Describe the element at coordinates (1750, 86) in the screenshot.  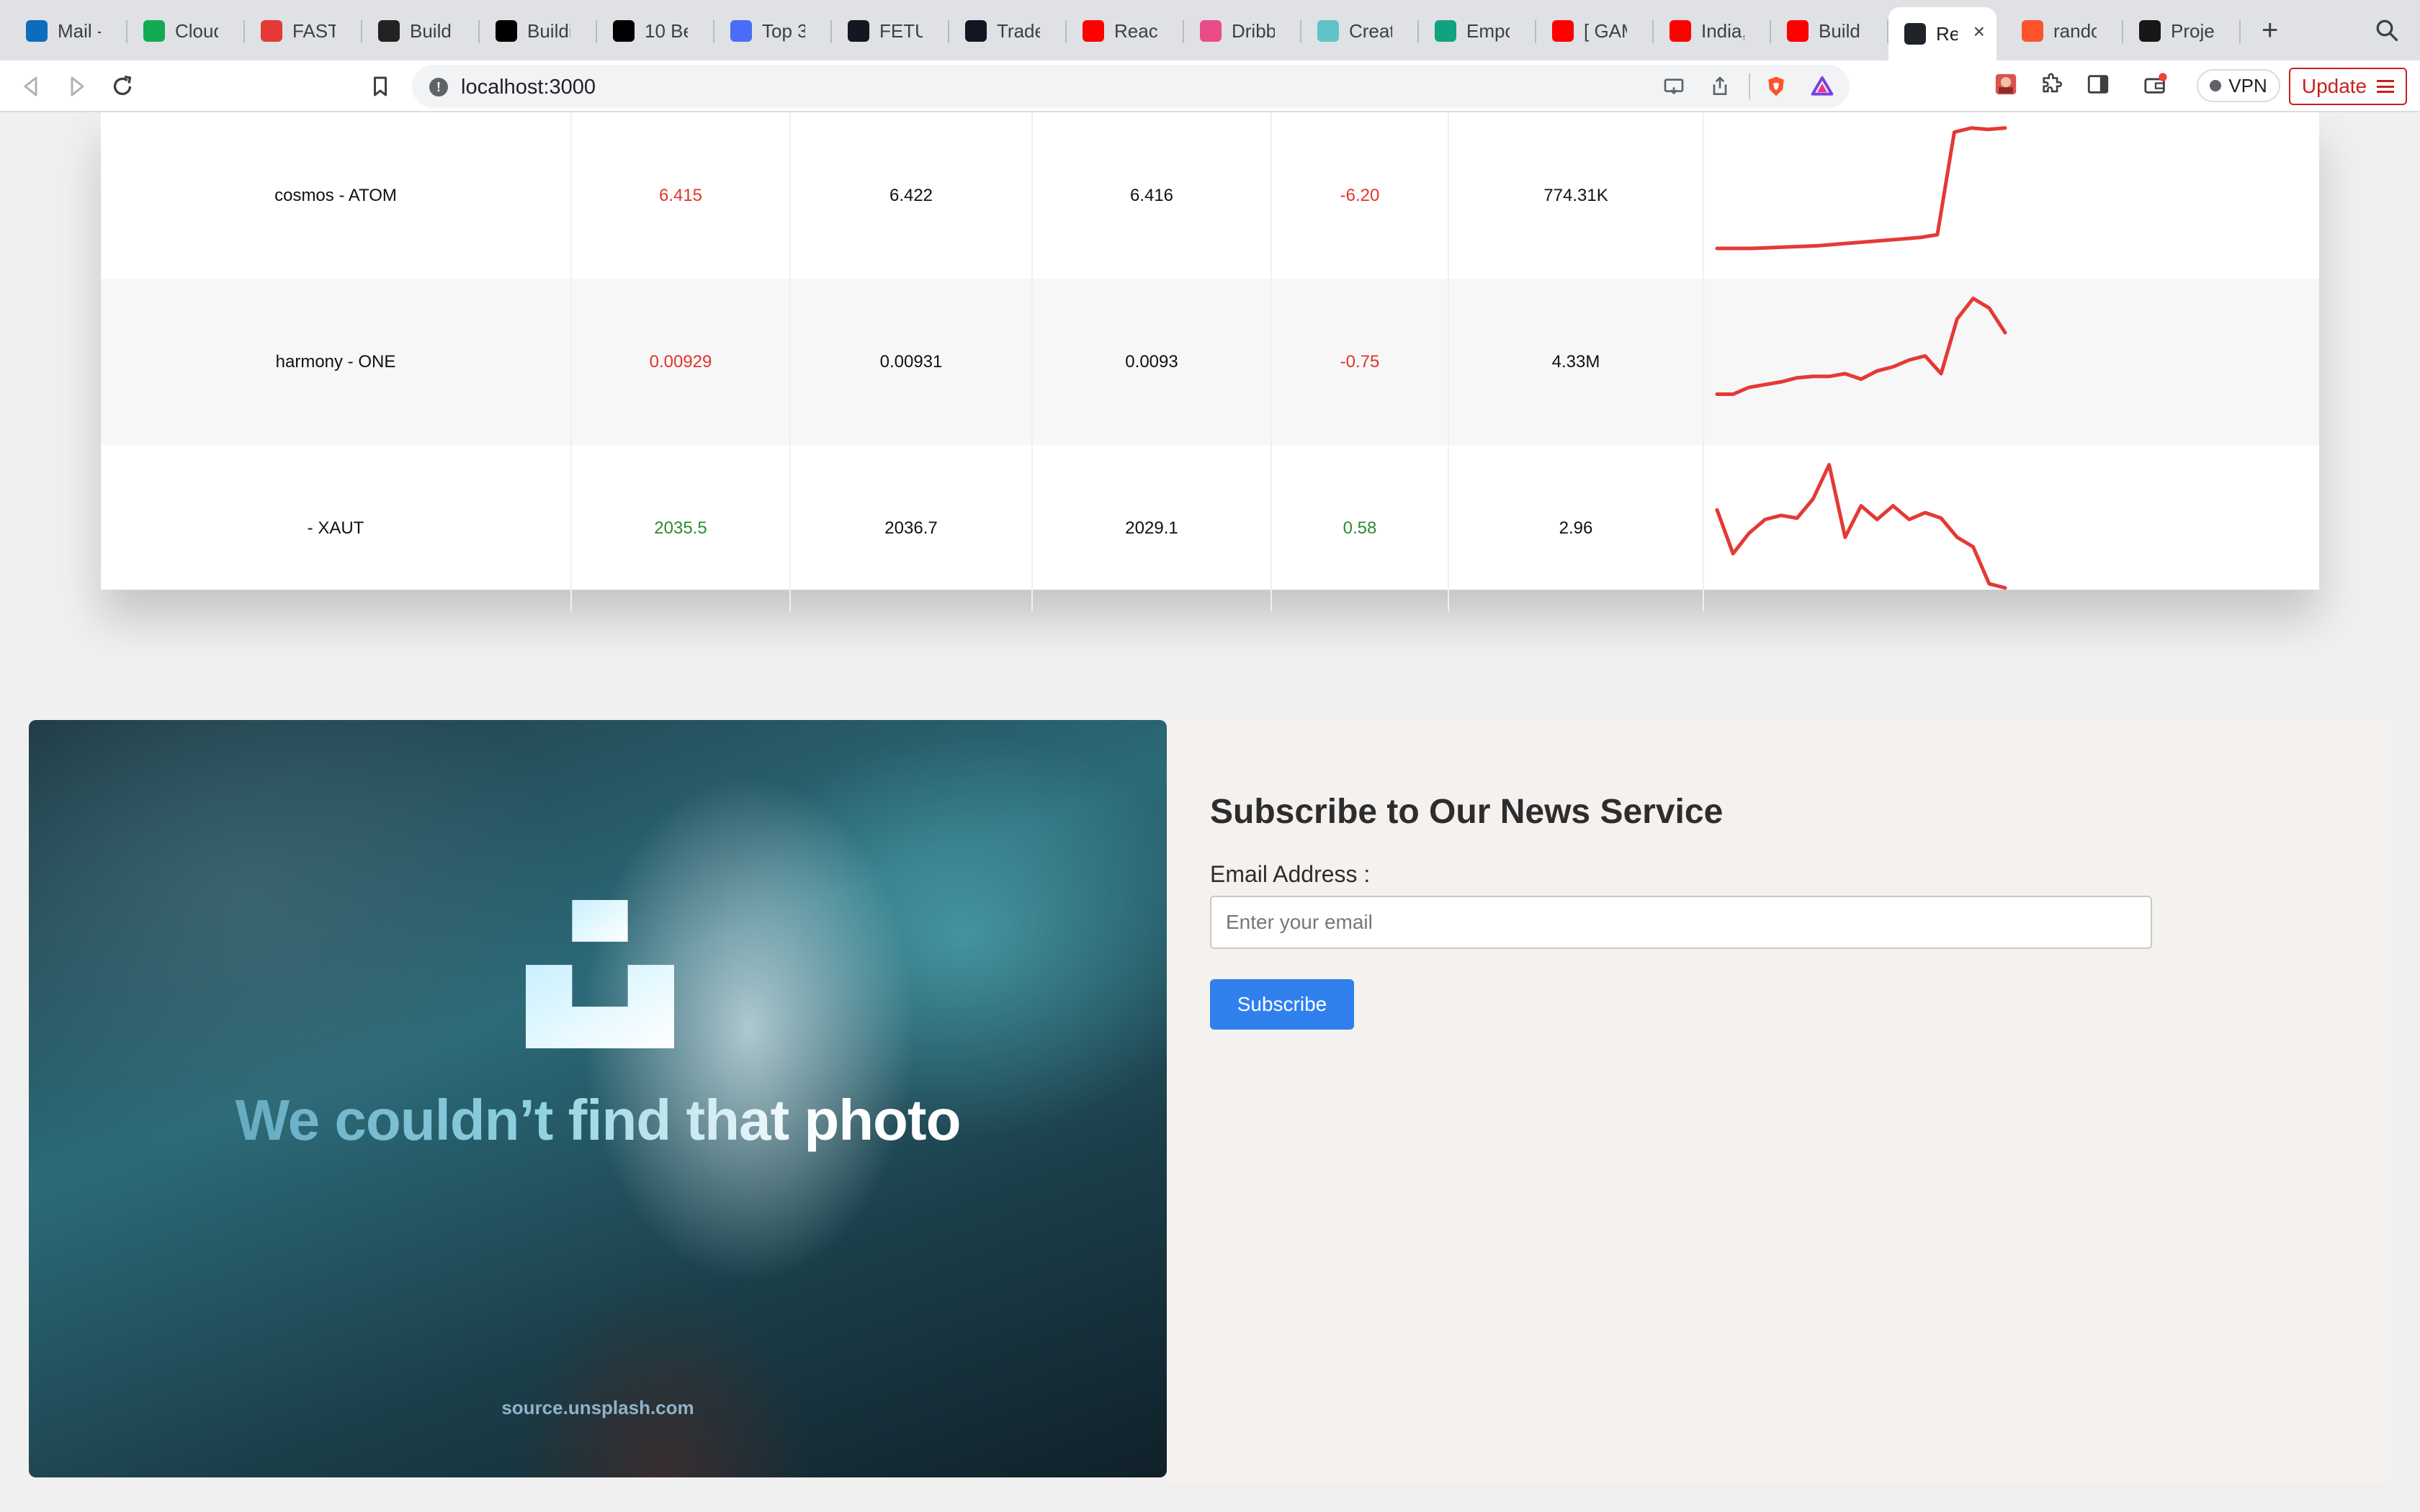
I see `omnibox-divider` at that location.